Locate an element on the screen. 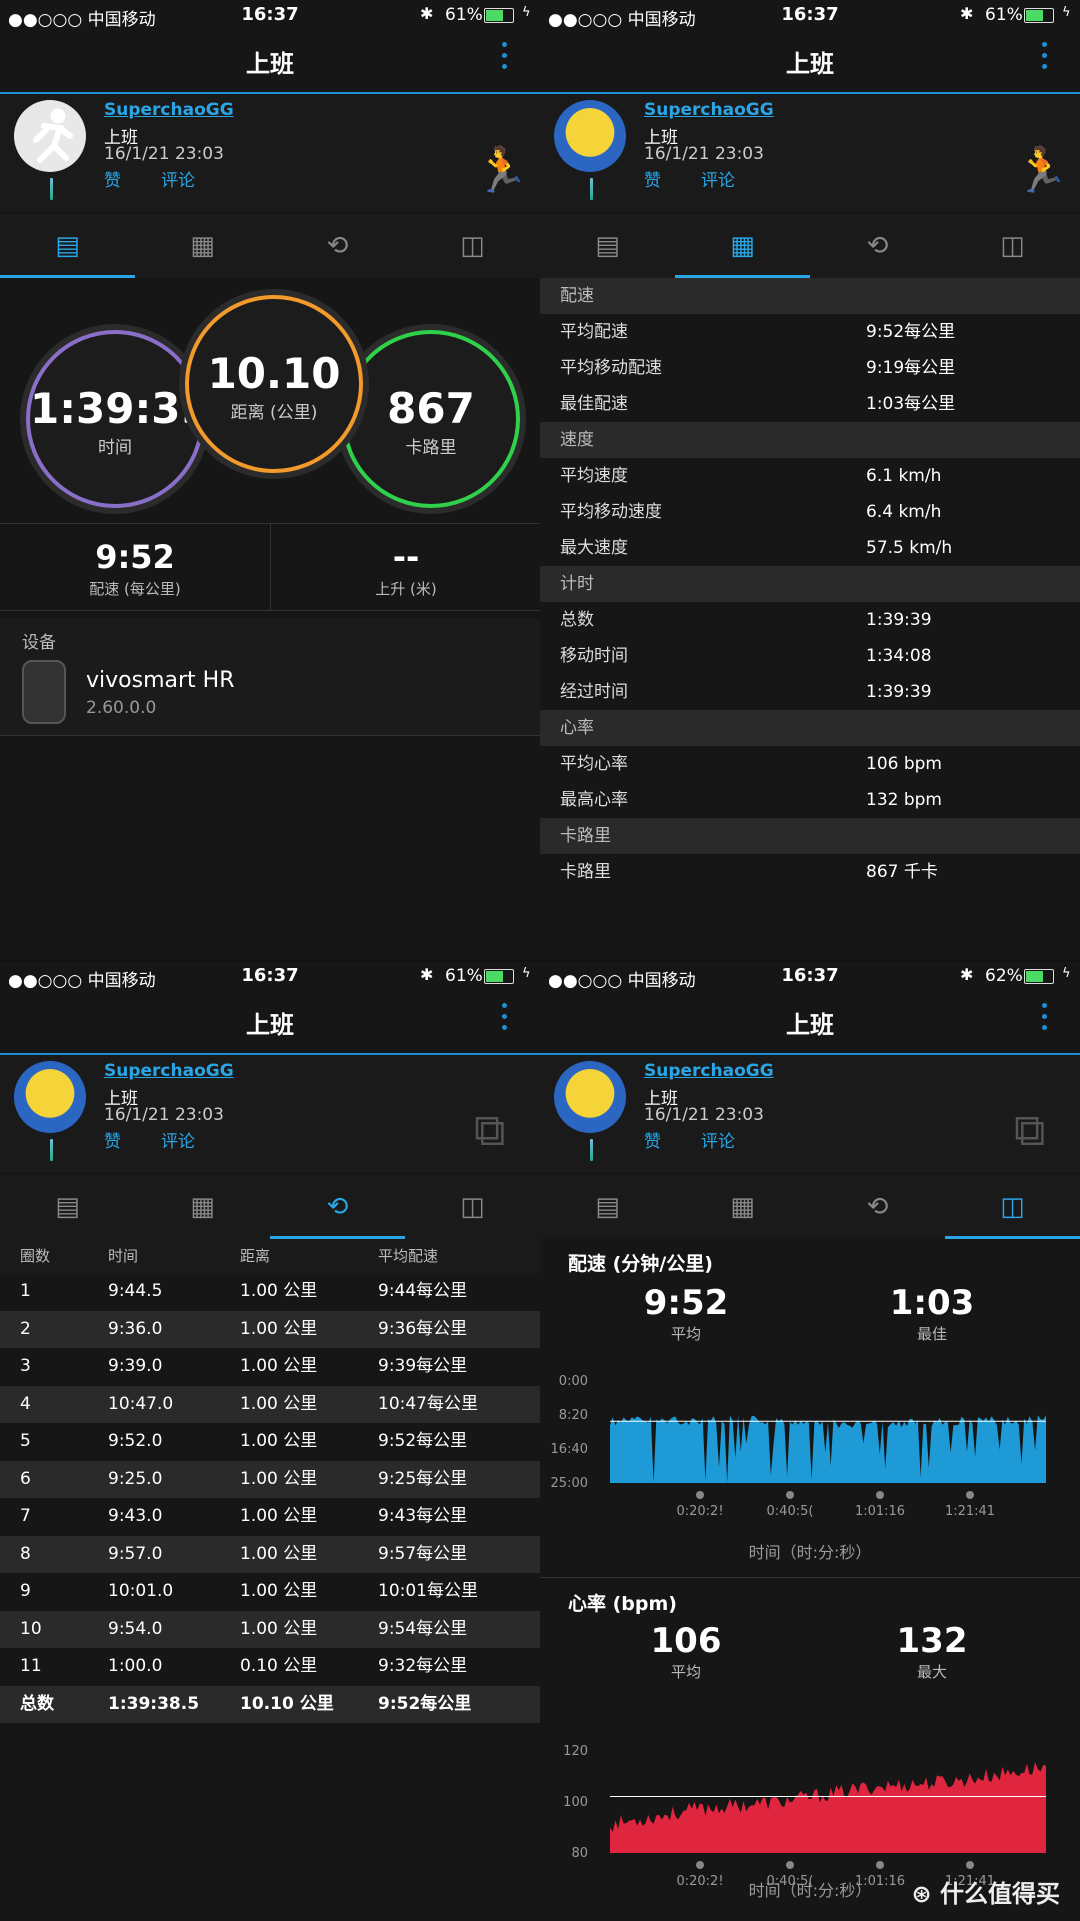  table-cell: 9:36.0 is located at coordinates (135, 1328).